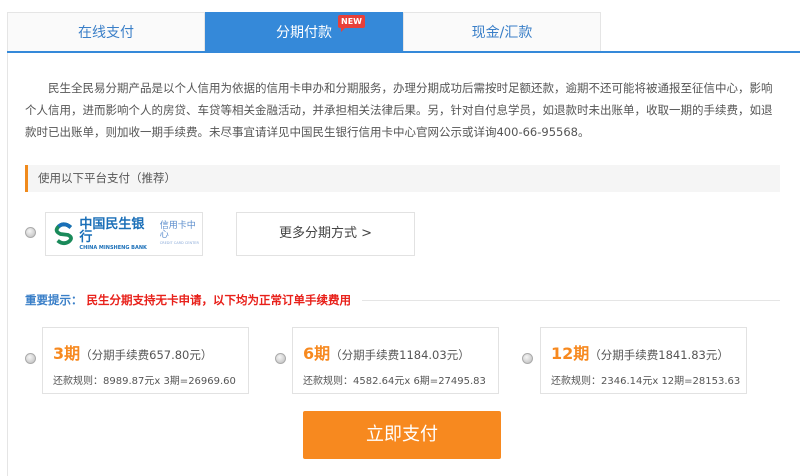 The height and width of the screenshot is (476, 800). What do you see at coordinates (402, 435) in the screenshot?
I see `pay-now-button: 立即支付` at bounding box center [402, 435].